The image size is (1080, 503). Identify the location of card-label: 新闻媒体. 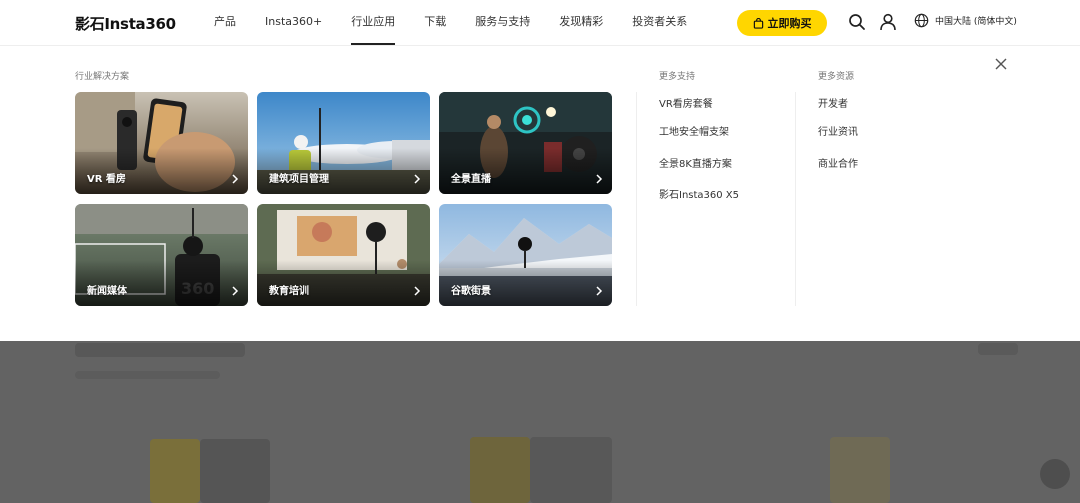
(107, 291).